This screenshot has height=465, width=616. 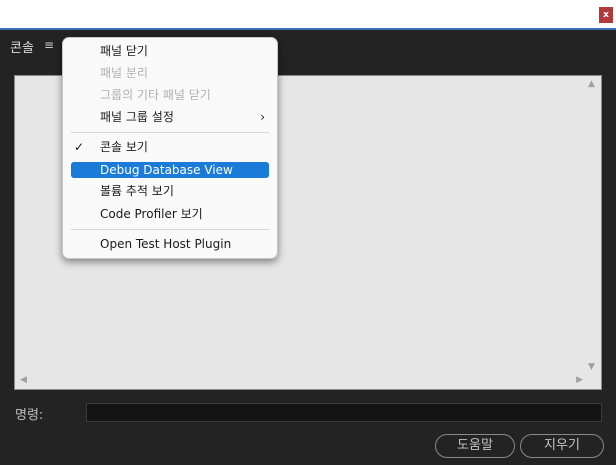 What do you see at coordinates (151, 214) in the screenshot?
I see `menu-item-label: Code Profiler 보기` at bounding box center [151, 214].